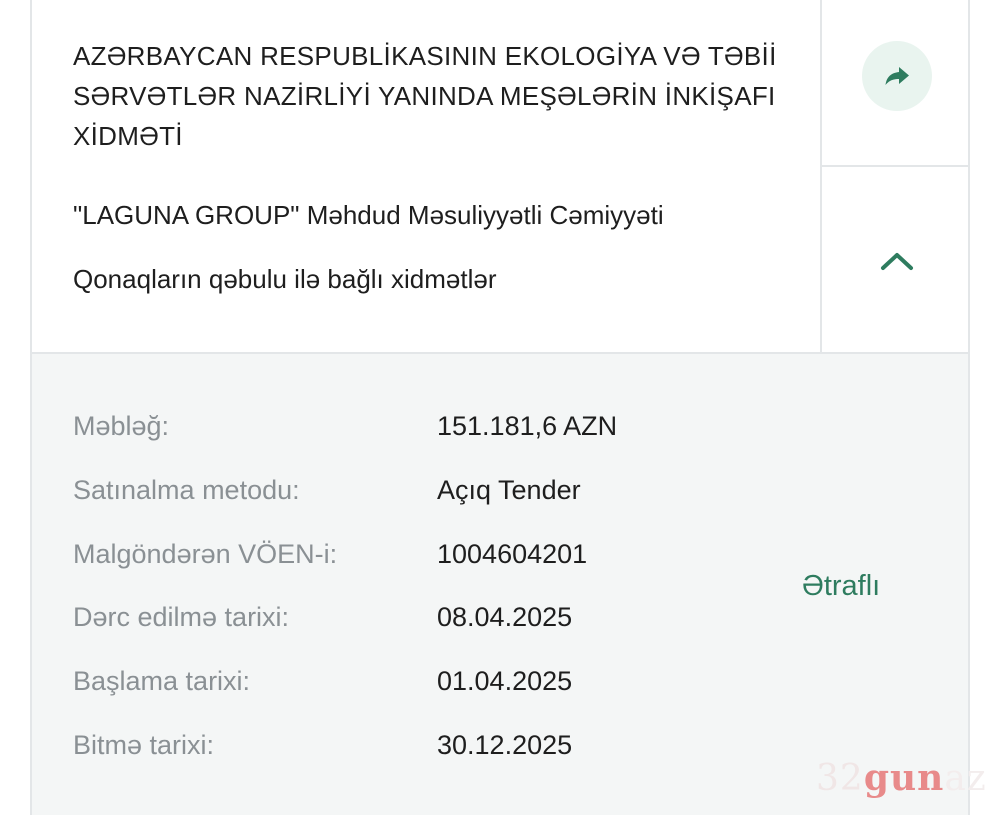 The height and width of the screenshot is (815, 1000). What do you see at coordinates (205, 554) in the screenshot?
I see `detail-label: Malgöndərən VÖEN-i:` at bounding box center [205, 554].